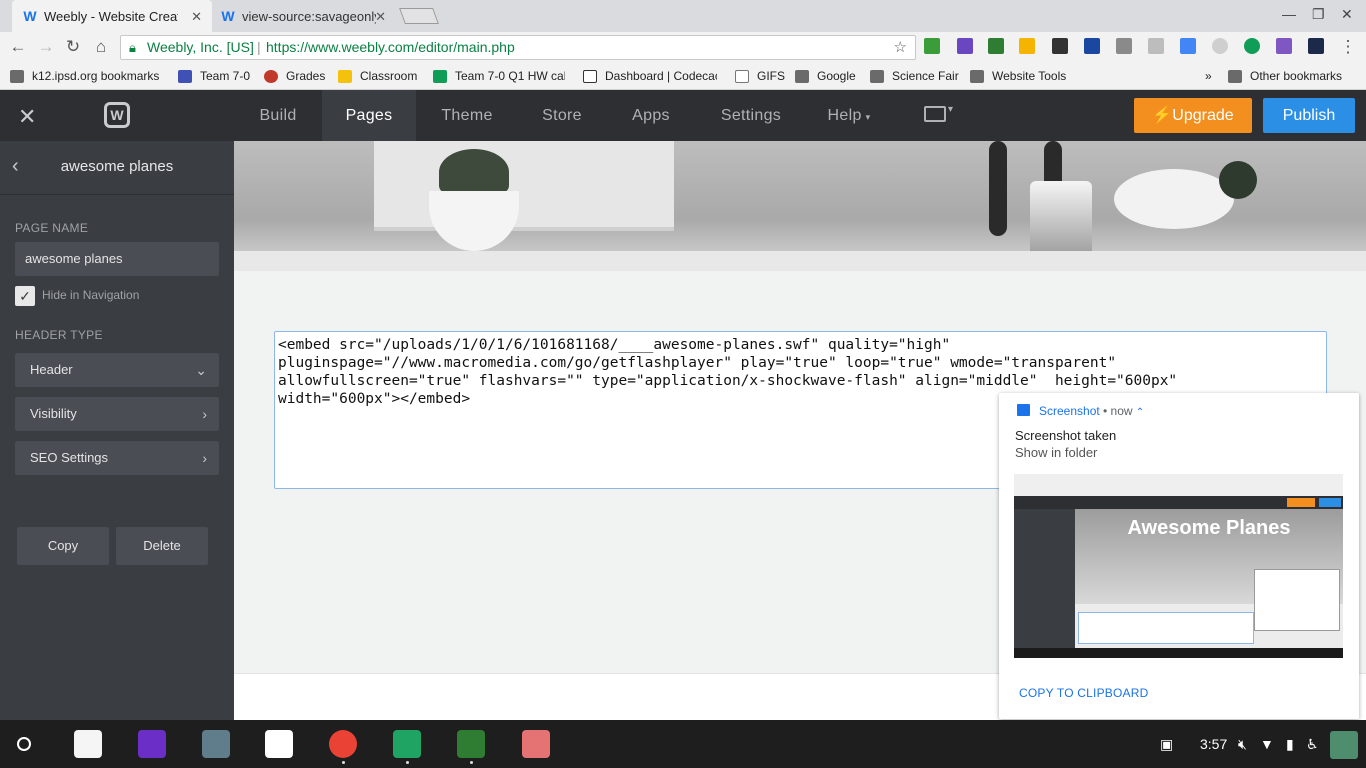  I want to click on header-type-select: Header ⌄, so click(117, 370).